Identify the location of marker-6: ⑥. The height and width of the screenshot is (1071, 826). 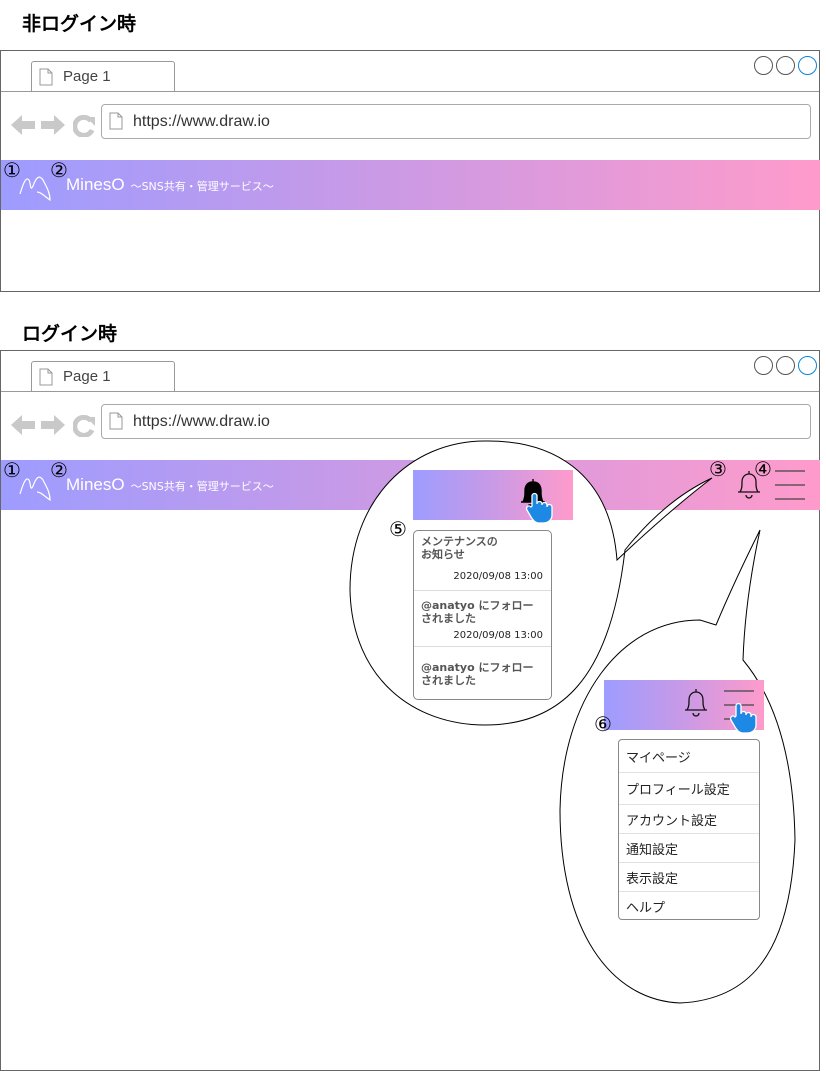
(603, 724).